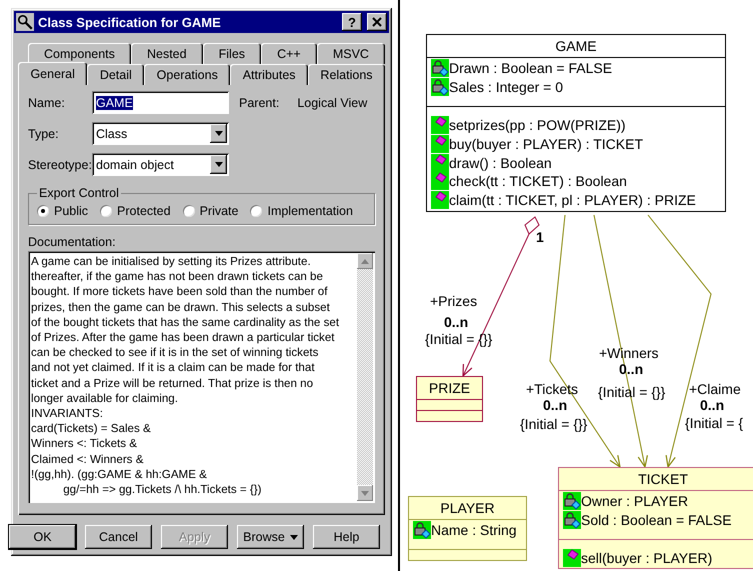 The image size is (753, 571). I want to click on operation-text: claim(tt : TICKET, pl : PLAYER) : PRIZE, so click(572, 200).